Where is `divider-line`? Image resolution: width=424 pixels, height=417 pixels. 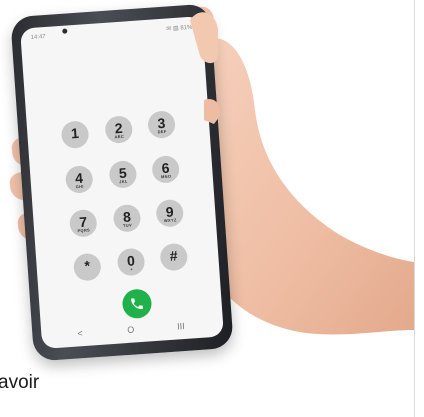
divider-line is located at coordinates (414, 208).